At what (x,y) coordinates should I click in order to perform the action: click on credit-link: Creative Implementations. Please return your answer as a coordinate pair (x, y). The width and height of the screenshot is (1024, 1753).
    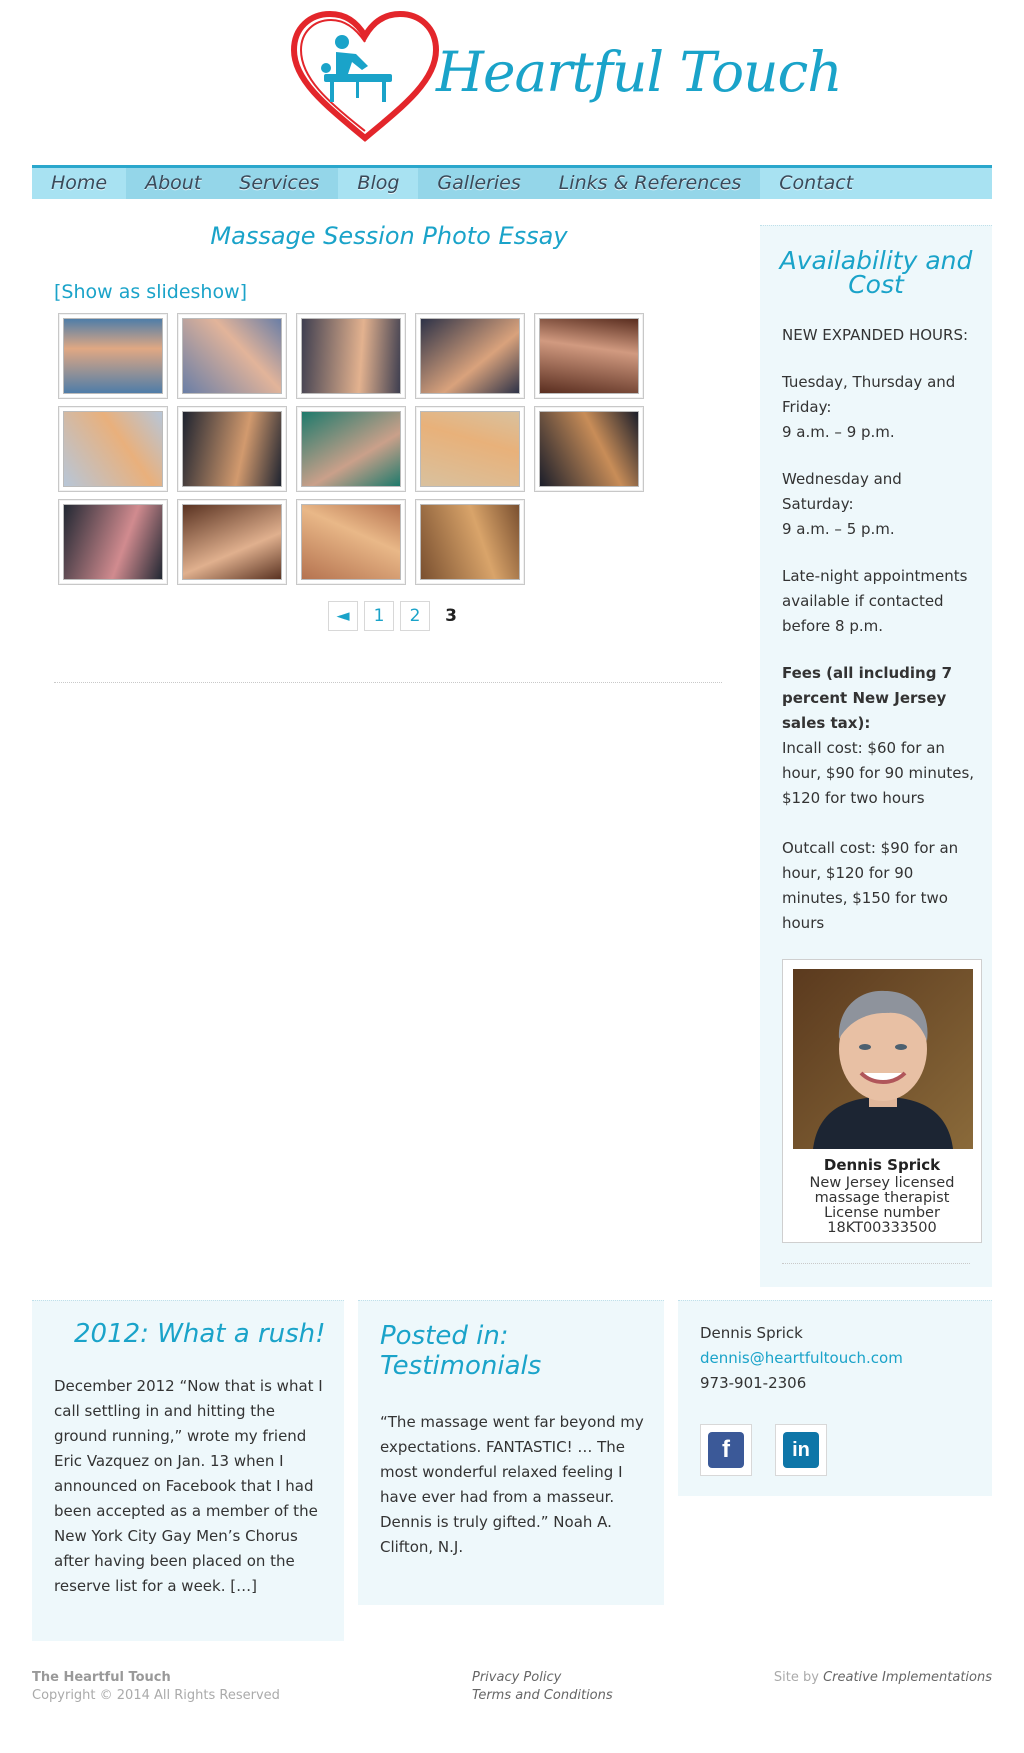
    Looking at the image, I should click on (907, 1677).